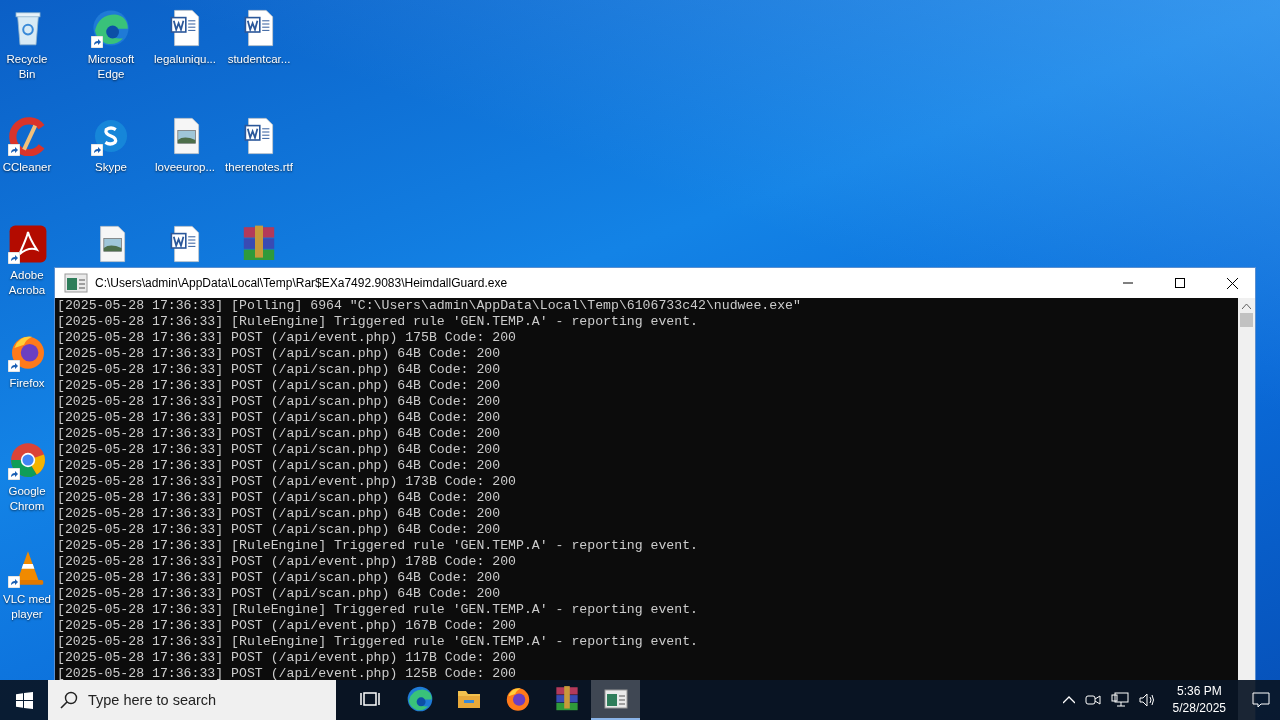  What do you see at coordinates (27, 67) in the screenshot?
I see `desktop-icon-label: Recycle Bin` at bounding box center [27, 67].